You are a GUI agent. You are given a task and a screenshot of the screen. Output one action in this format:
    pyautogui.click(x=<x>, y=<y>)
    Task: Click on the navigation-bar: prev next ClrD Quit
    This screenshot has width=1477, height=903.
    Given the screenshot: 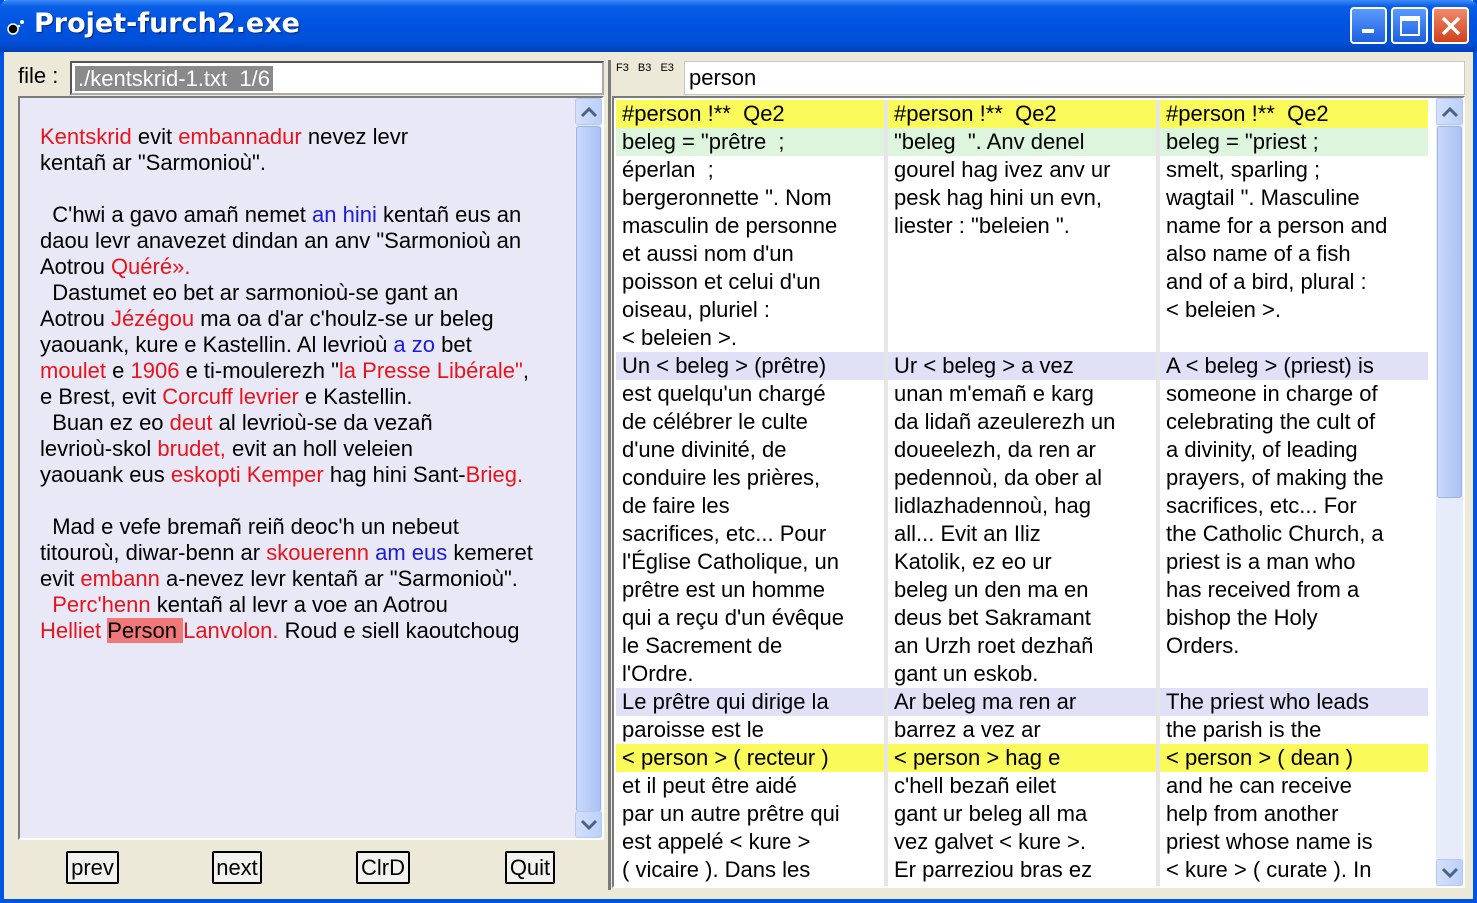 What is the action you would take?
    pyautogui.click(x=311, y=866)
    